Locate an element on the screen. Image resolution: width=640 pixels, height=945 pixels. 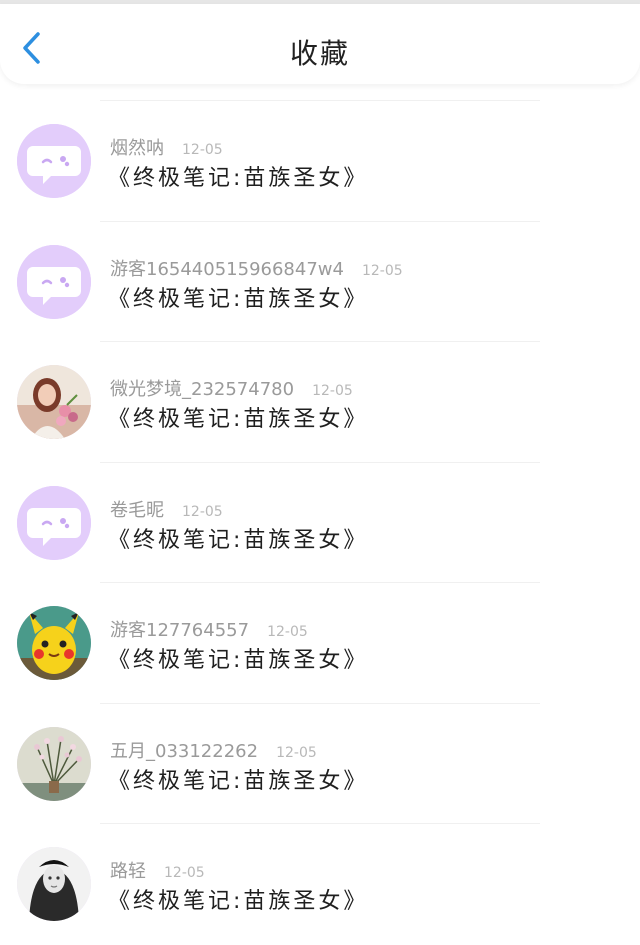
list-item: 路轻 12-05 《终极笔记:苗族圣女》 is located at coordinates (320, 883).